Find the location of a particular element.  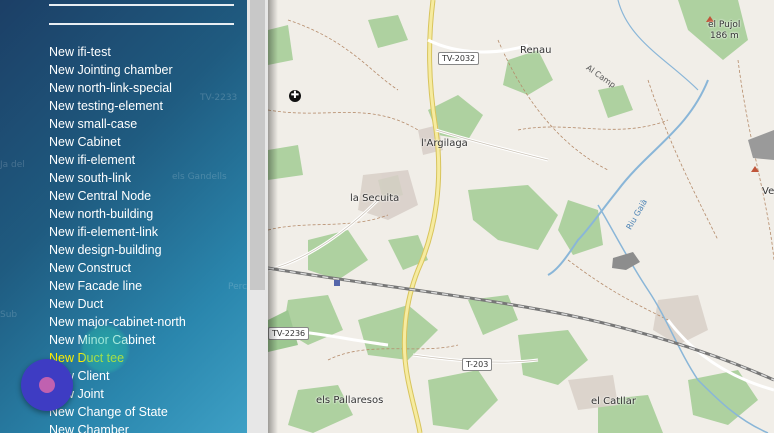

menu-item-new-construct: New Construct is located at coordinates (117, 268).